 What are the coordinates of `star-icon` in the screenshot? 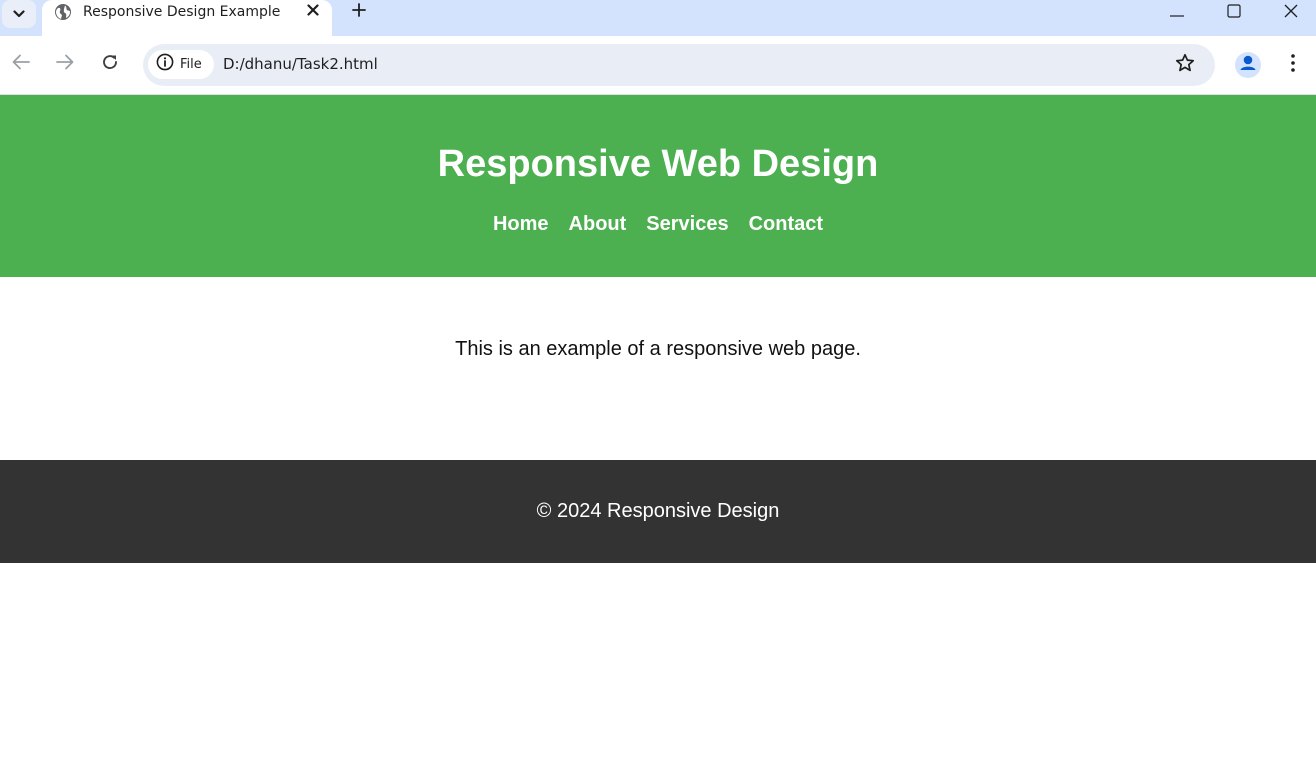 It's located at (1185, 65).